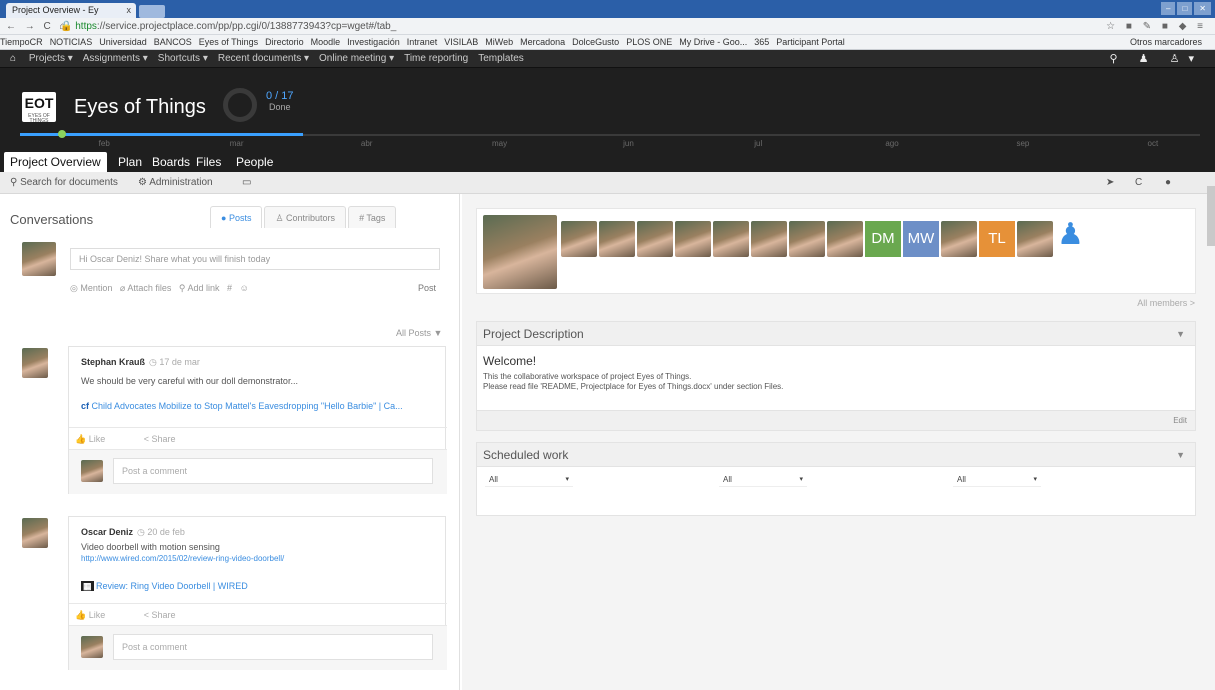 The image size is (1215, 690). Describe the element at coordinates (263, 58) in the screenshot. I see `topnav-item: Recent documents ▾` at that location.